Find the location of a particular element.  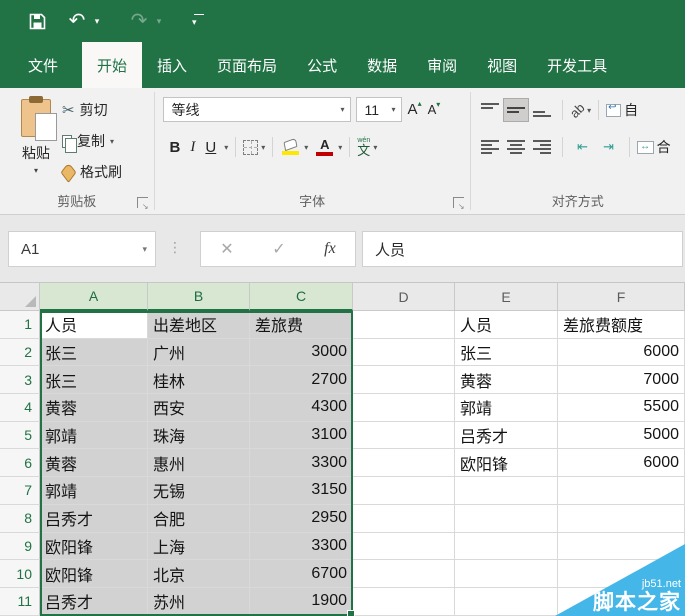

column-header-A: A is located at coordinates (94, 297).